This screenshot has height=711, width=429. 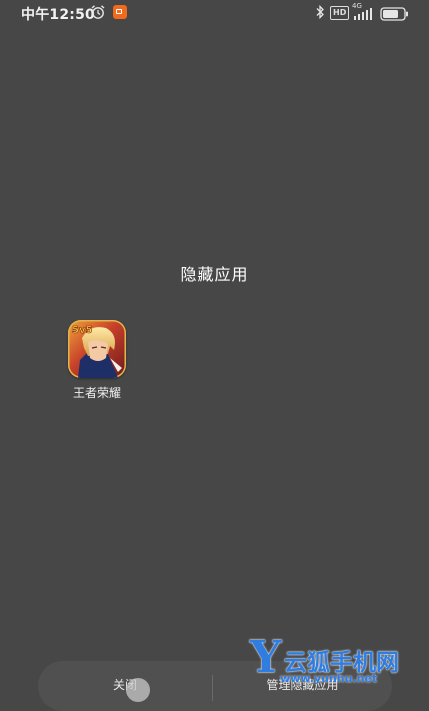 What do you see at coordinates (320, 14) in the screenshot?
I see `bluetooth-icon` at bounding box center [320, 14].